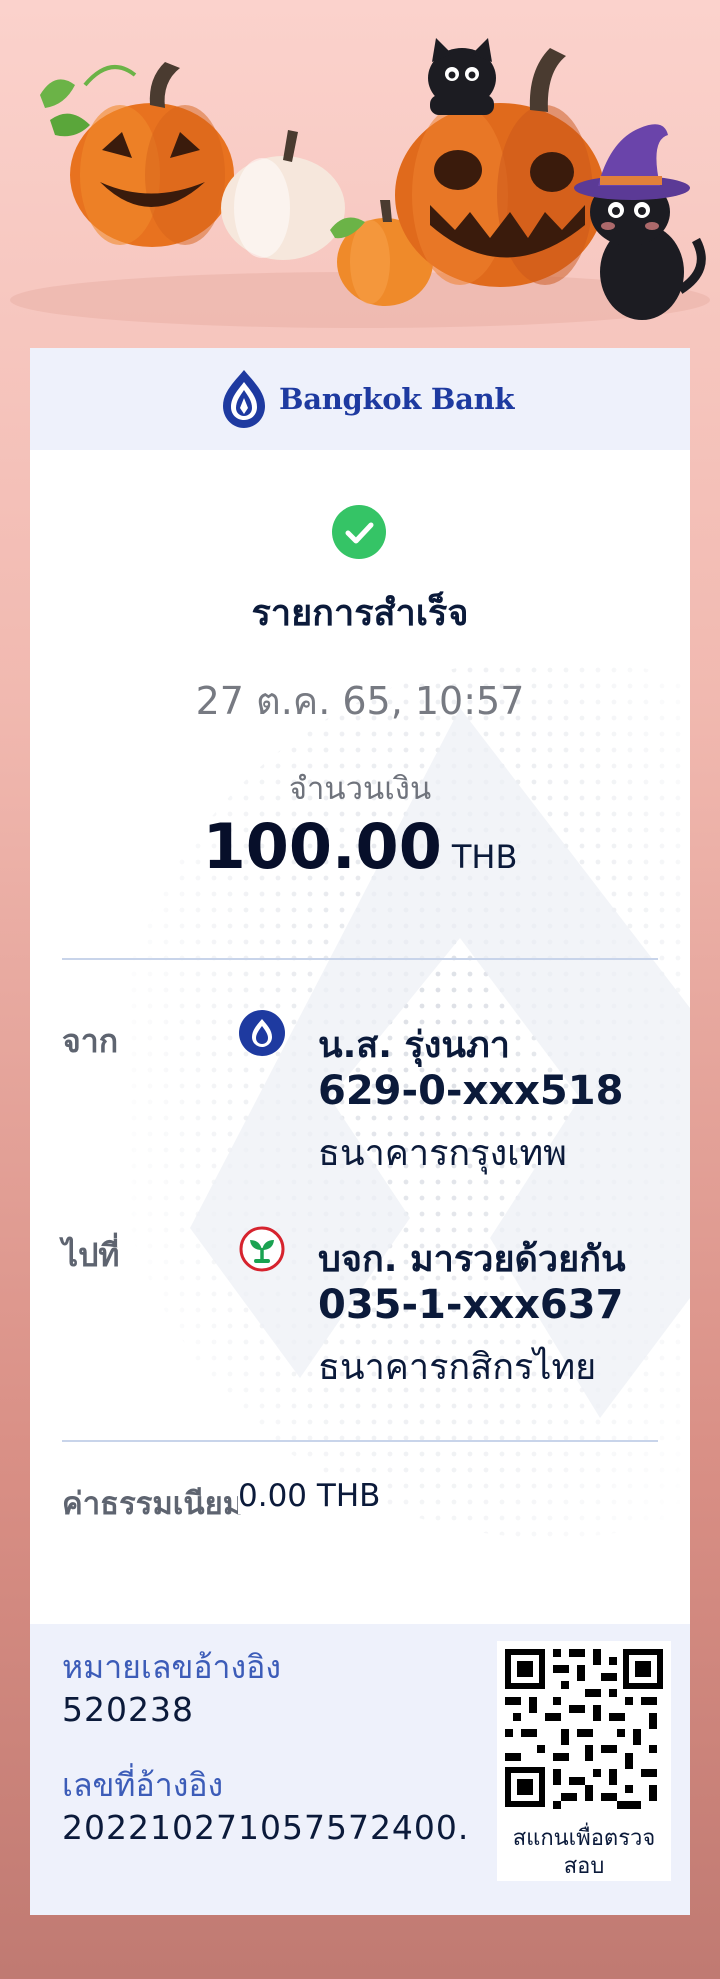 Image resolution: width=720 pixels, height=1979 pixels. I want to click on halloween-banner-illustration, so click(360, 183).